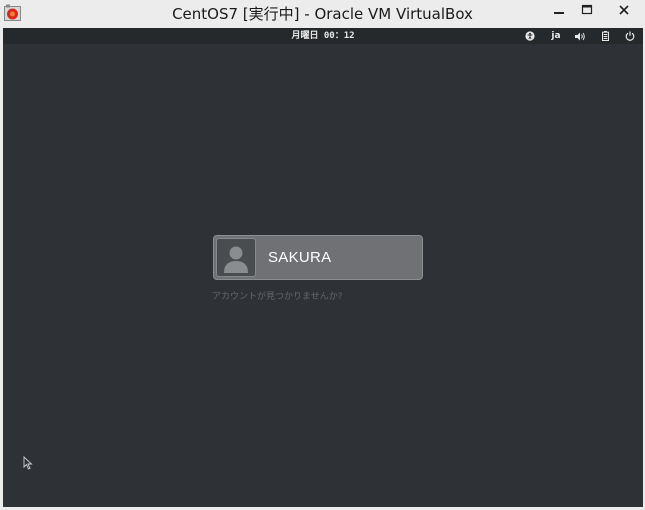 The width and height of the screenshot is (645, 510). I want to click on mouse-pointer-icon, so click(28, 463).